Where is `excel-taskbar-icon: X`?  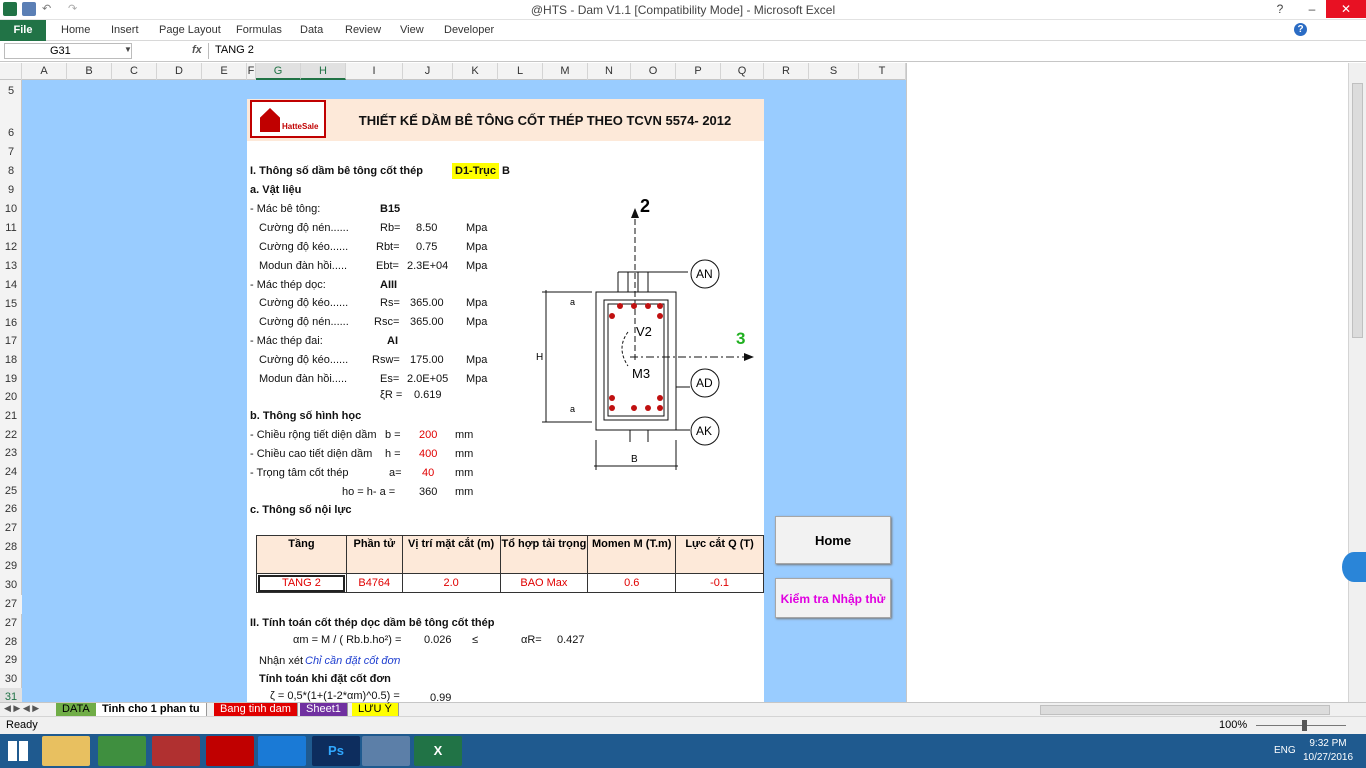 excel-taskbar-icon: X is located at coordinates (438, 751).